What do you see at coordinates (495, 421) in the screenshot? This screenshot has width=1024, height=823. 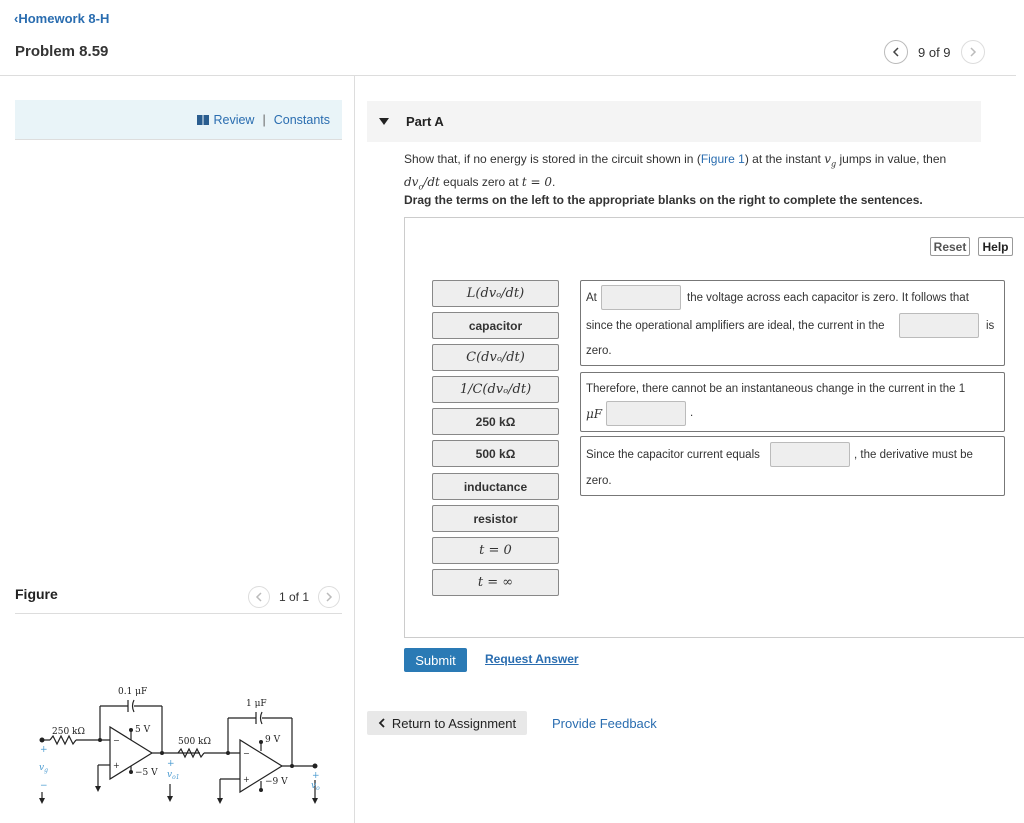 I see `term-250-kohm: 250 kΩ` at bounding box center [495, 421].